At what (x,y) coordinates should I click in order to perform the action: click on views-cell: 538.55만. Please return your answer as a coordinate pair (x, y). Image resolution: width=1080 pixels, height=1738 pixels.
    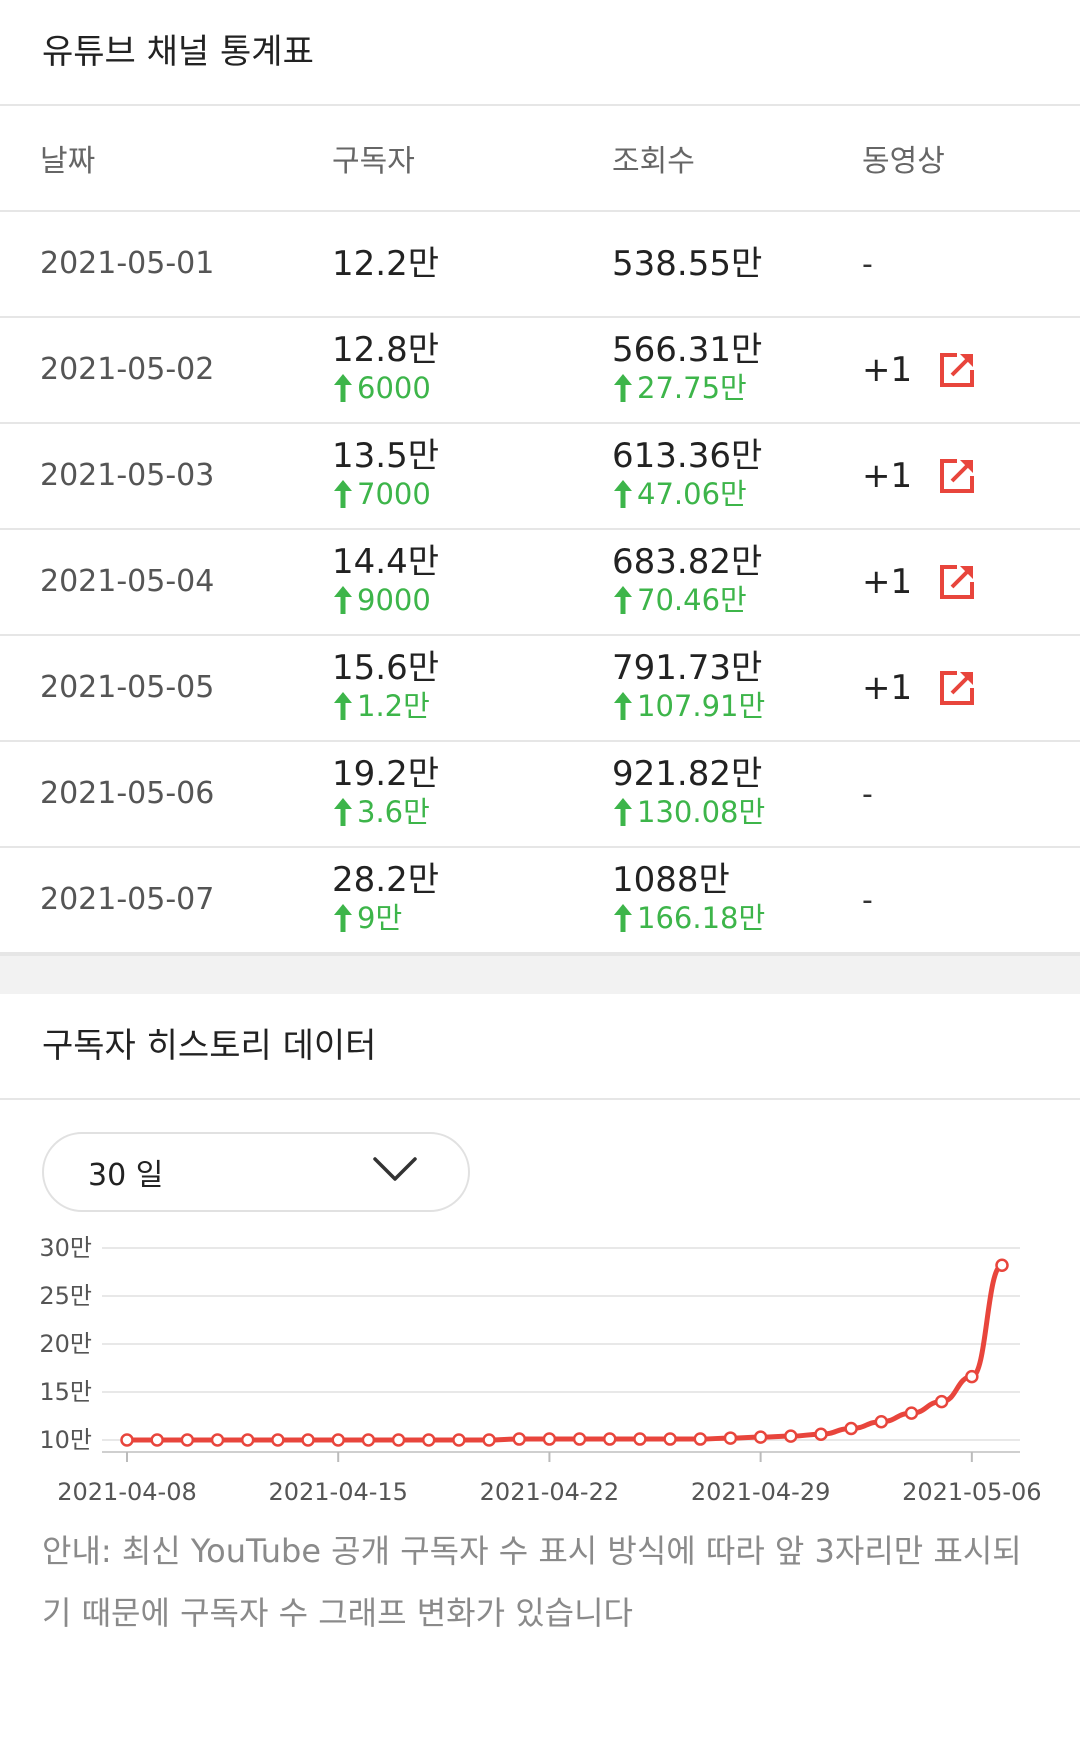
    Looking at the image, I should click on (687, 264).